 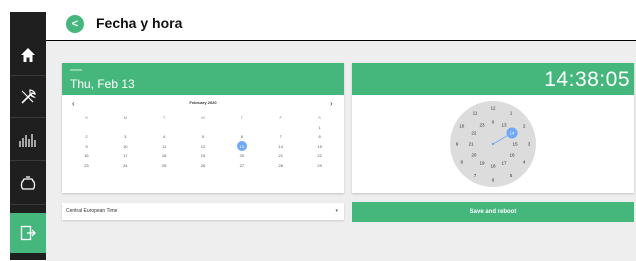 What do you see at coordinates (139, 23) in the screenshot?
I see `page-title: Fecha y hora` at bounding box center [139, 23].